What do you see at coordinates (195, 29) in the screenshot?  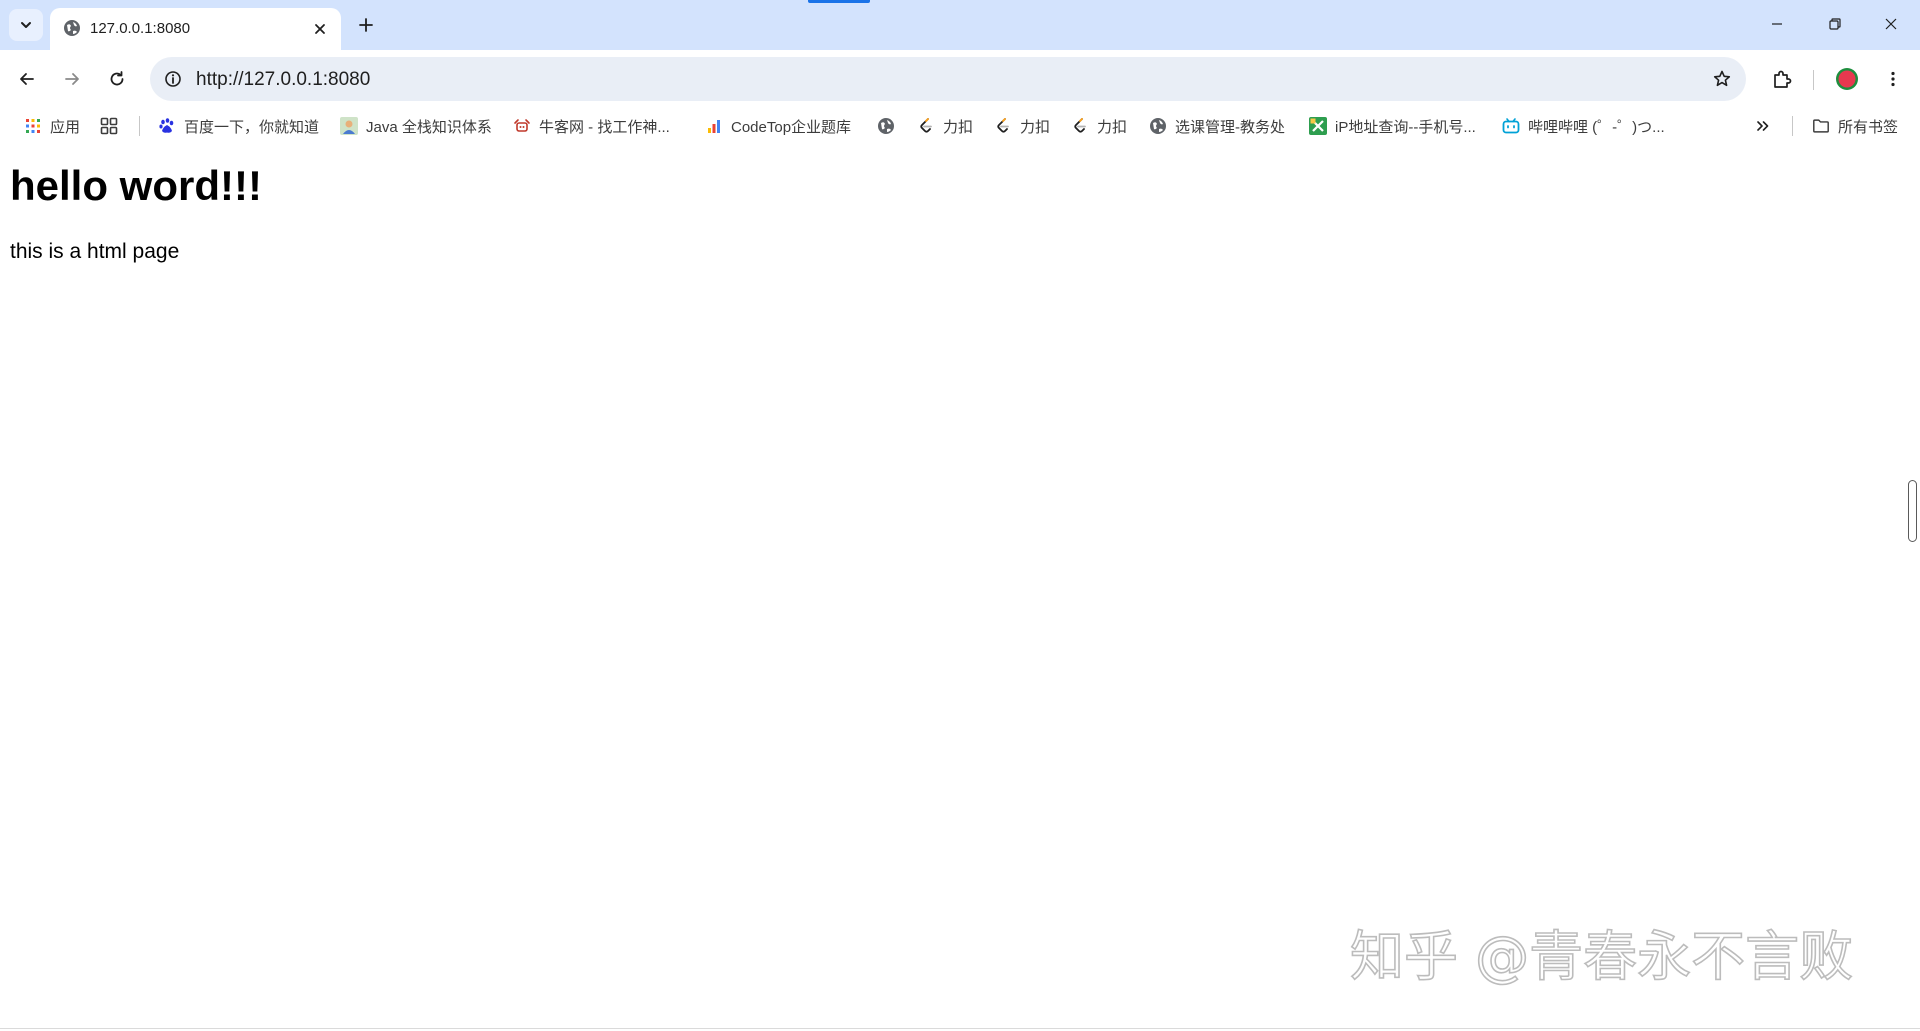 I see `tab-active: 127.0.0.1:8080` at bounding box center [195, 29].